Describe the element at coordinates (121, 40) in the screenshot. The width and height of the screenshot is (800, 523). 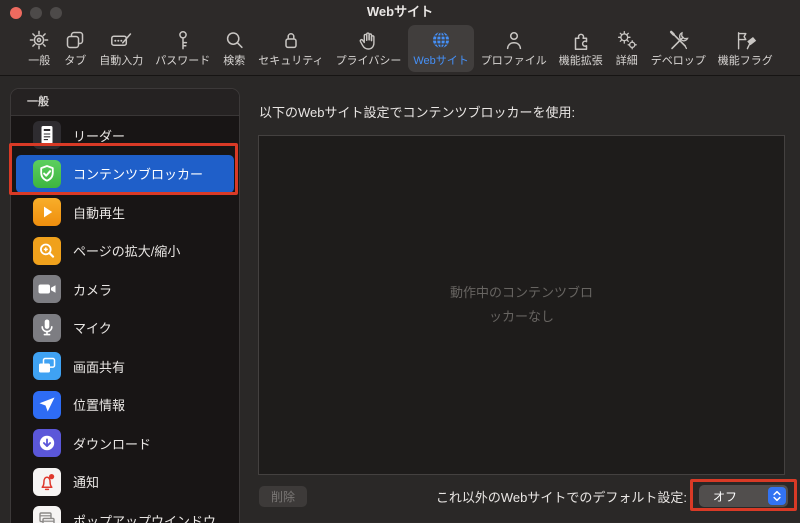
I see `autofill-icon` at that location.